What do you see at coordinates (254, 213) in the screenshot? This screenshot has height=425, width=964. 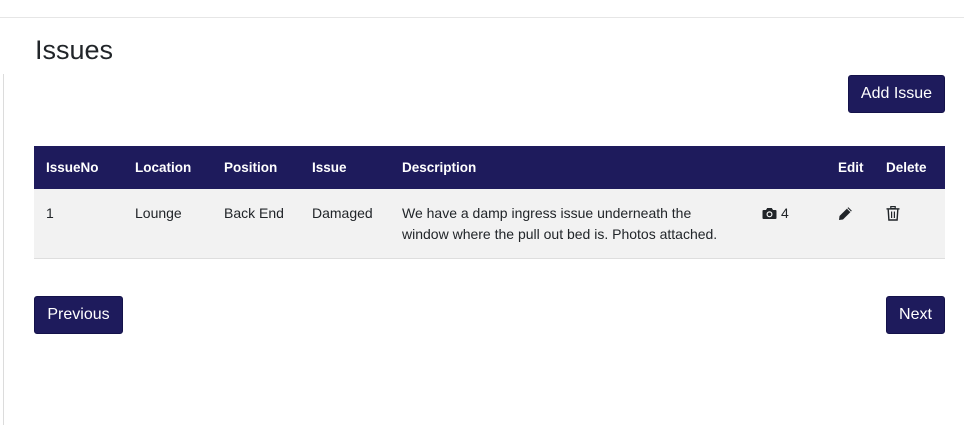 I see `cell-position: Back End` at bounding box center [254, 213].